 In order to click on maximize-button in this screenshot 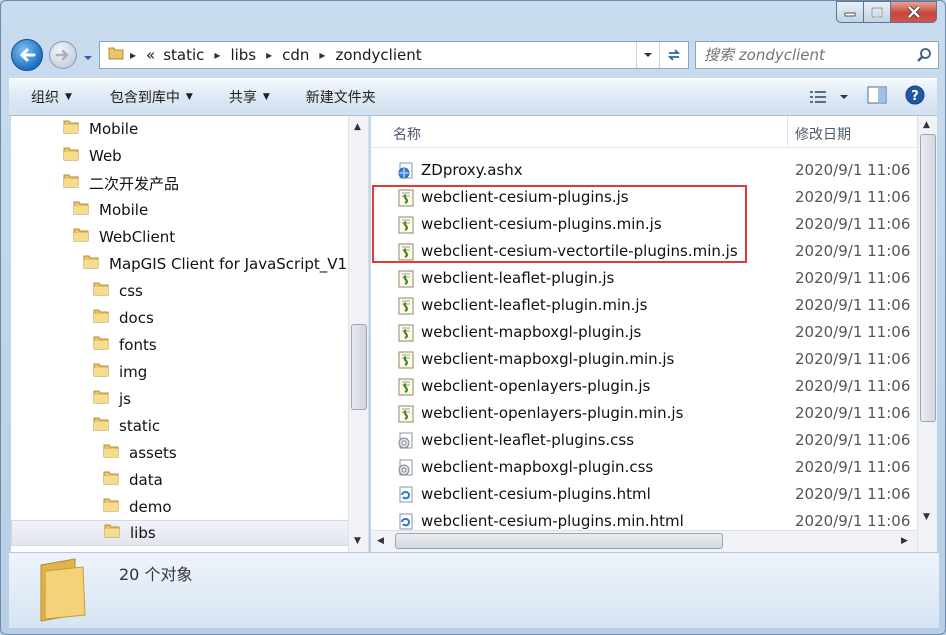, I will do `click(877, 12)`.